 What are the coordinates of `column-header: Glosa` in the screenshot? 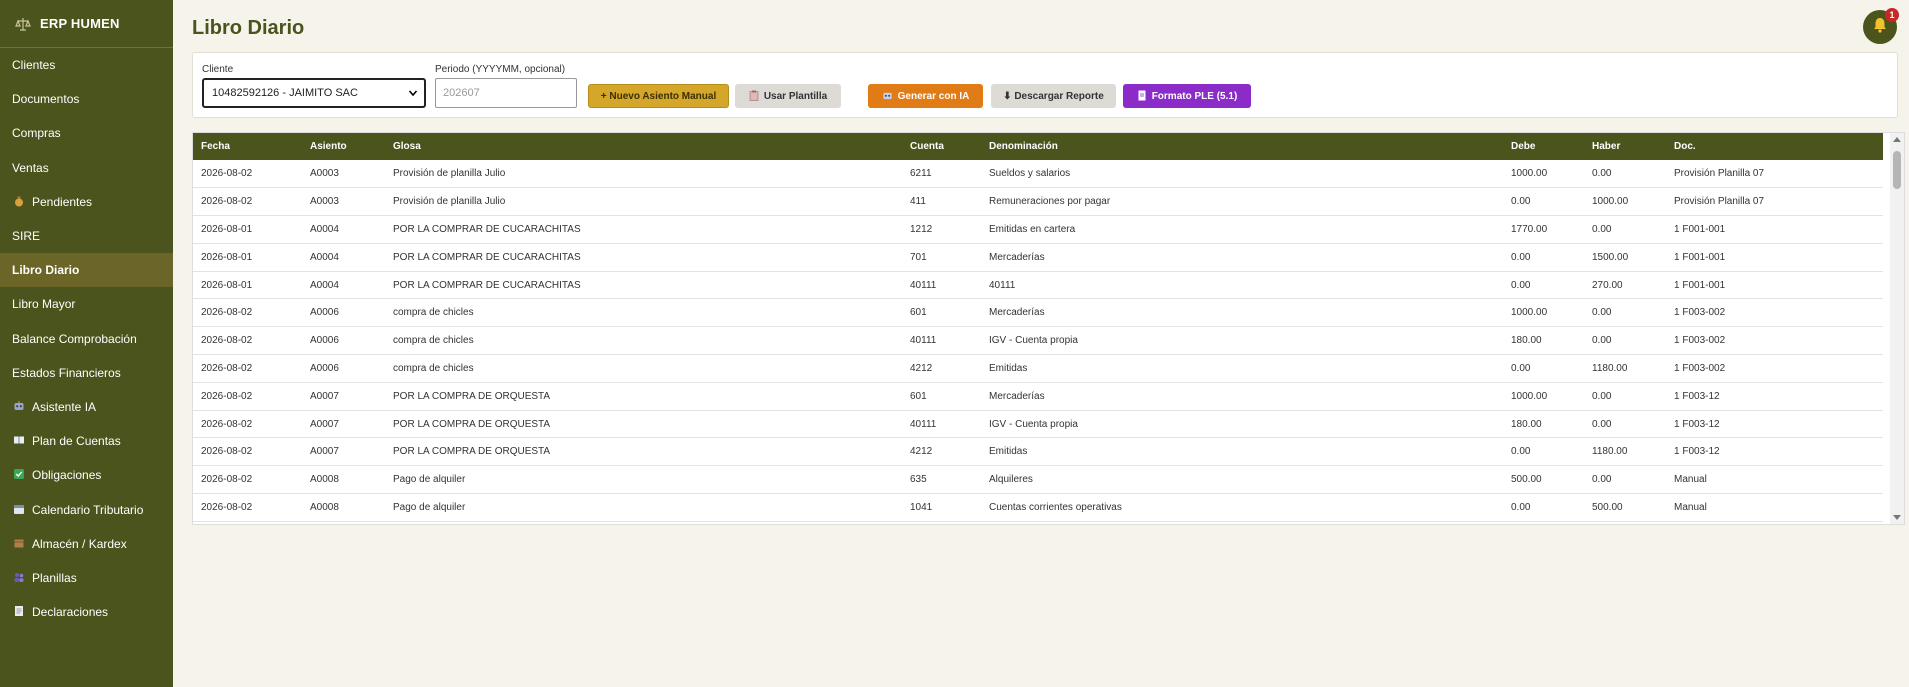 It's located at (643, 146).